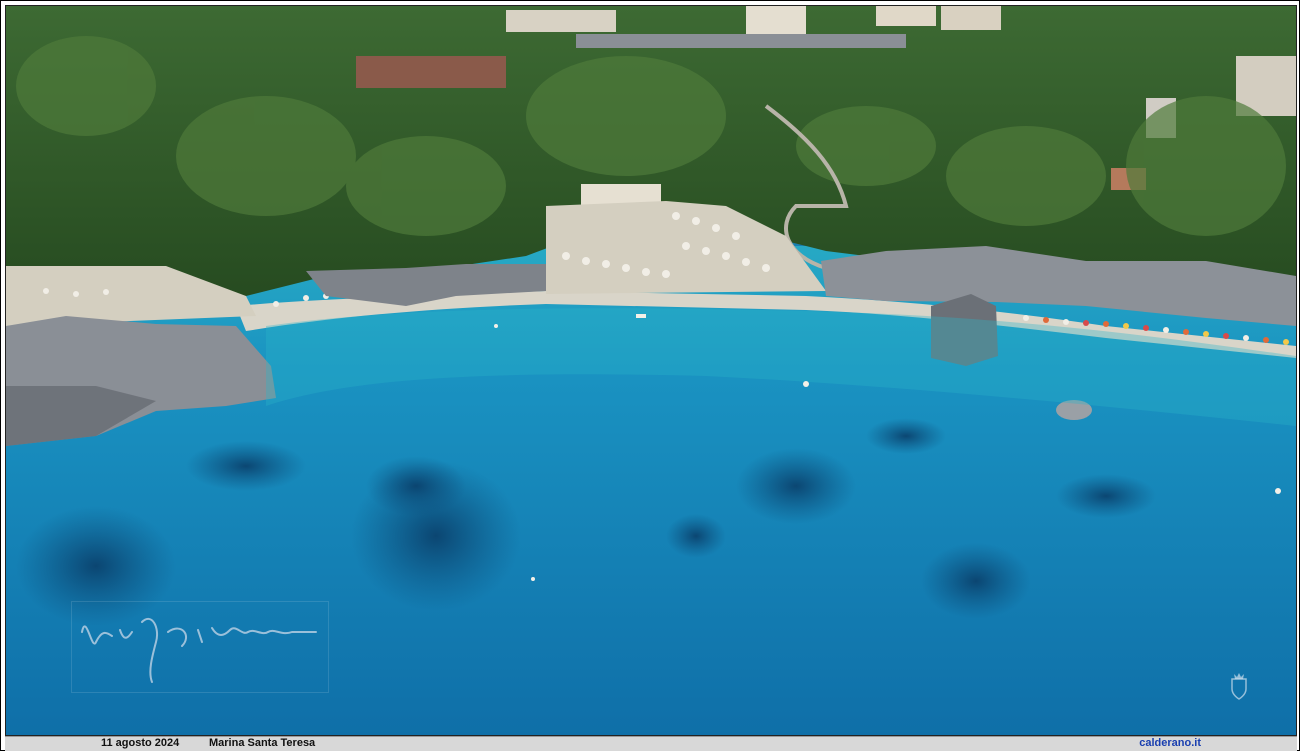  I want to click on signature-watermark, so click(200, 647).